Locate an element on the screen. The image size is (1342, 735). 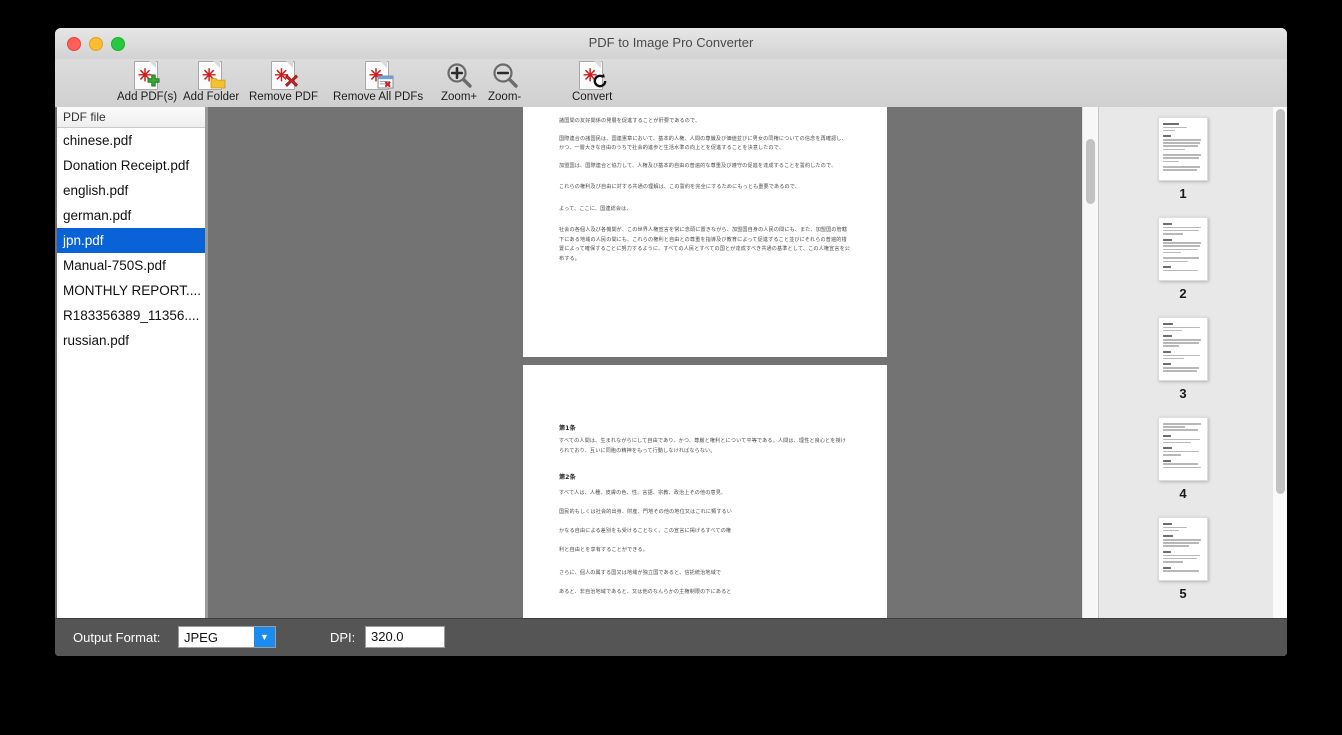
remove-all-pdfs-button: ✳ Remove All PDFs is located at coordinates (378, 83).